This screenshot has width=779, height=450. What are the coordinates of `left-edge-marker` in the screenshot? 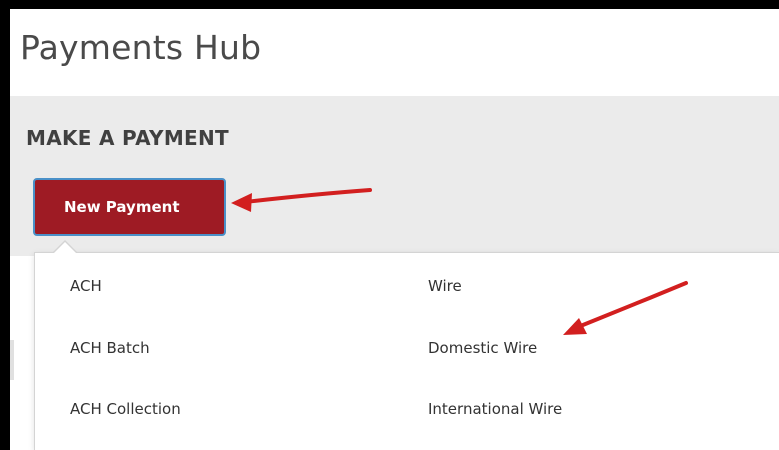 It's located at (12, 360).